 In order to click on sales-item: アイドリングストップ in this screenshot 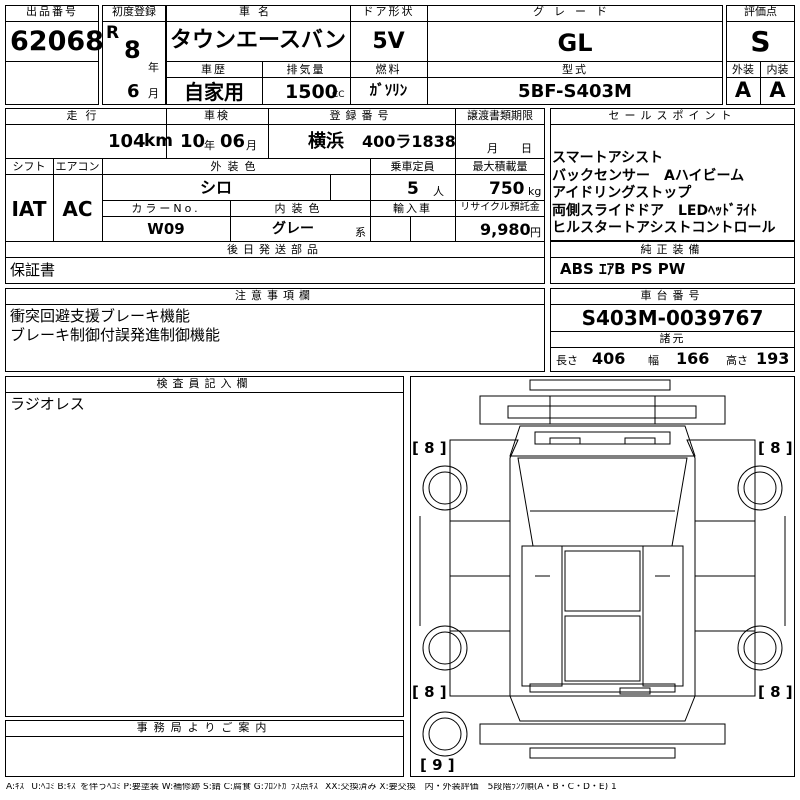, I will do `click(622, 193)`.